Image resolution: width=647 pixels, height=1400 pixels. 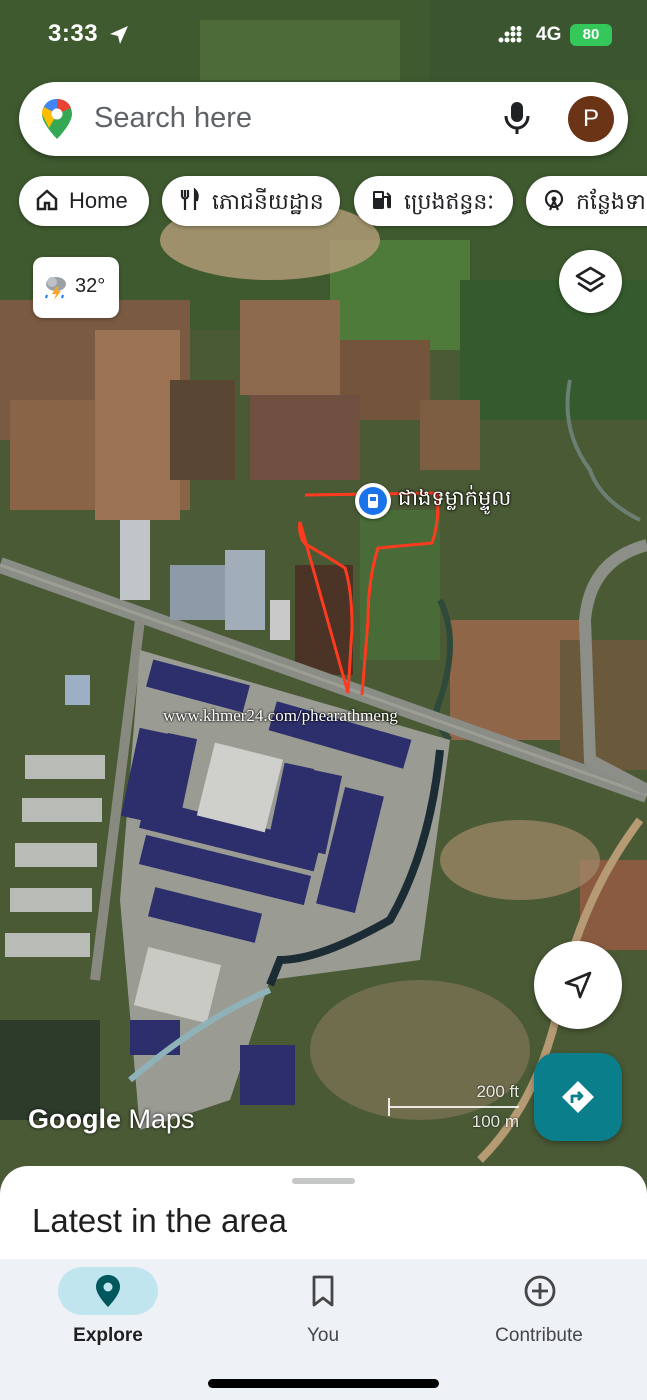 I want to click on home-indicator, so click(x=323, y=1383).